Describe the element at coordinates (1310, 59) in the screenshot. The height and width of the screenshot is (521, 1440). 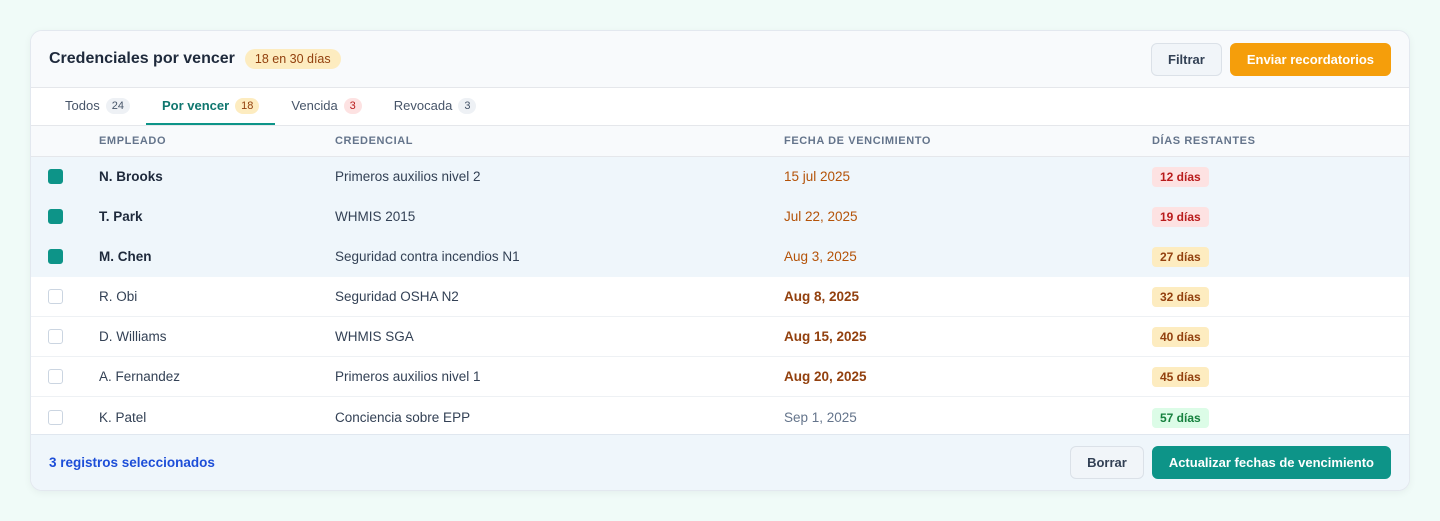
I see `send-reminders-button: Enviar recordatorios` at that location.